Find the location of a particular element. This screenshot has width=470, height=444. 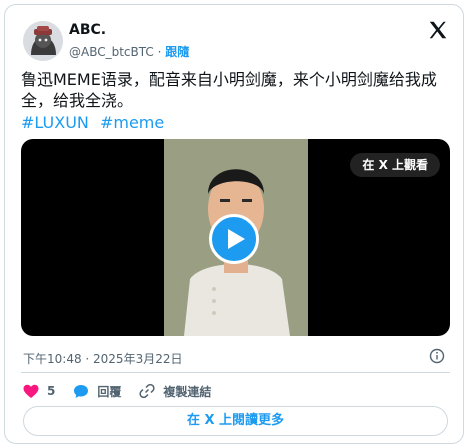

reply-button: 回覆 is located at coordinates (97, 391).